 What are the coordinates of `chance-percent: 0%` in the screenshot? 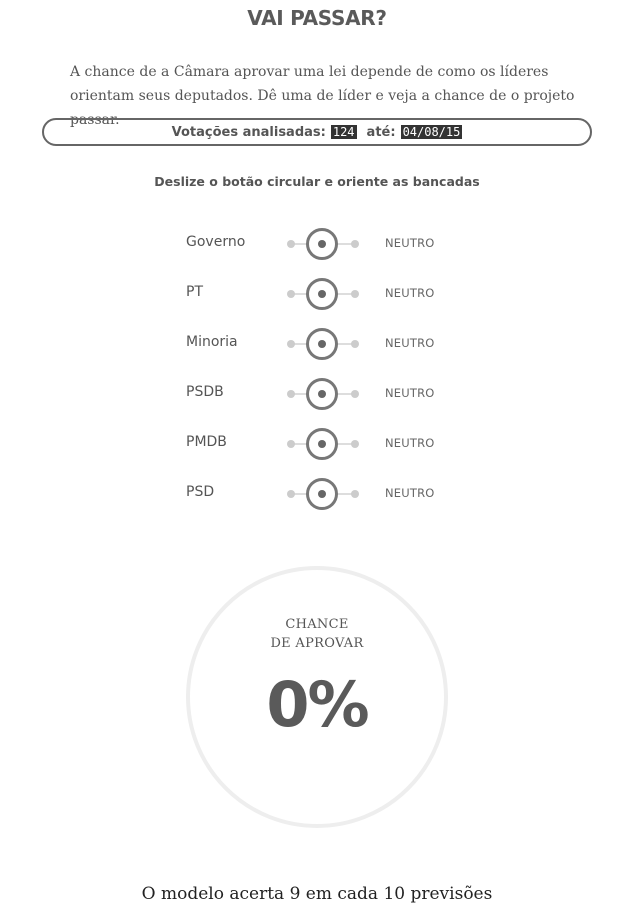 It's located at (317, 704).